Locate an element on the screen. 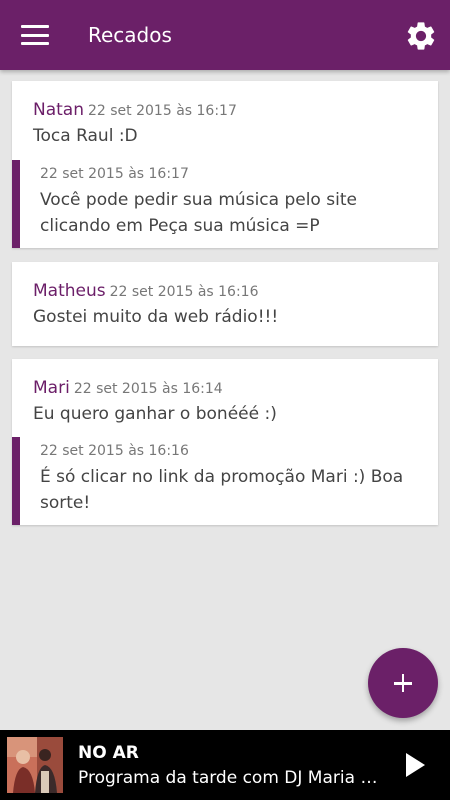 The height and width of the screenshot is (800, 450). message-date: 22 set 2015 às 16:16 is located at coordinates (184, 292).